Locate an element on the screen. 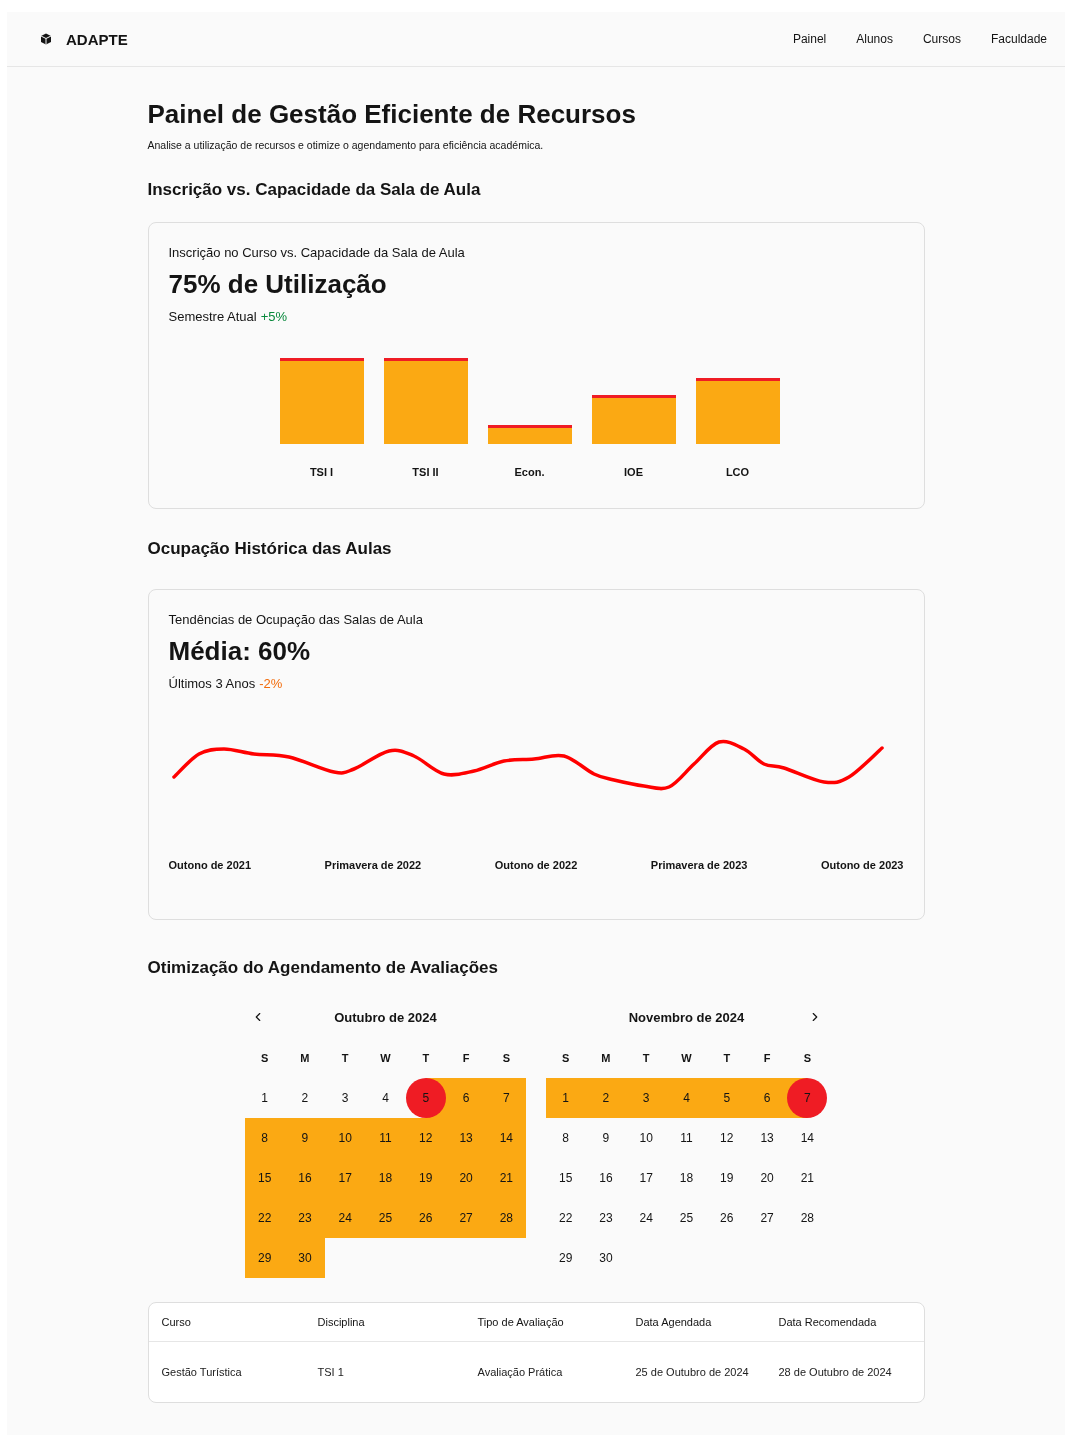 The height and width of the screenshot is (1435, 1065). table-cell-text: TSI 1 is located at coordinates (331, 1372).